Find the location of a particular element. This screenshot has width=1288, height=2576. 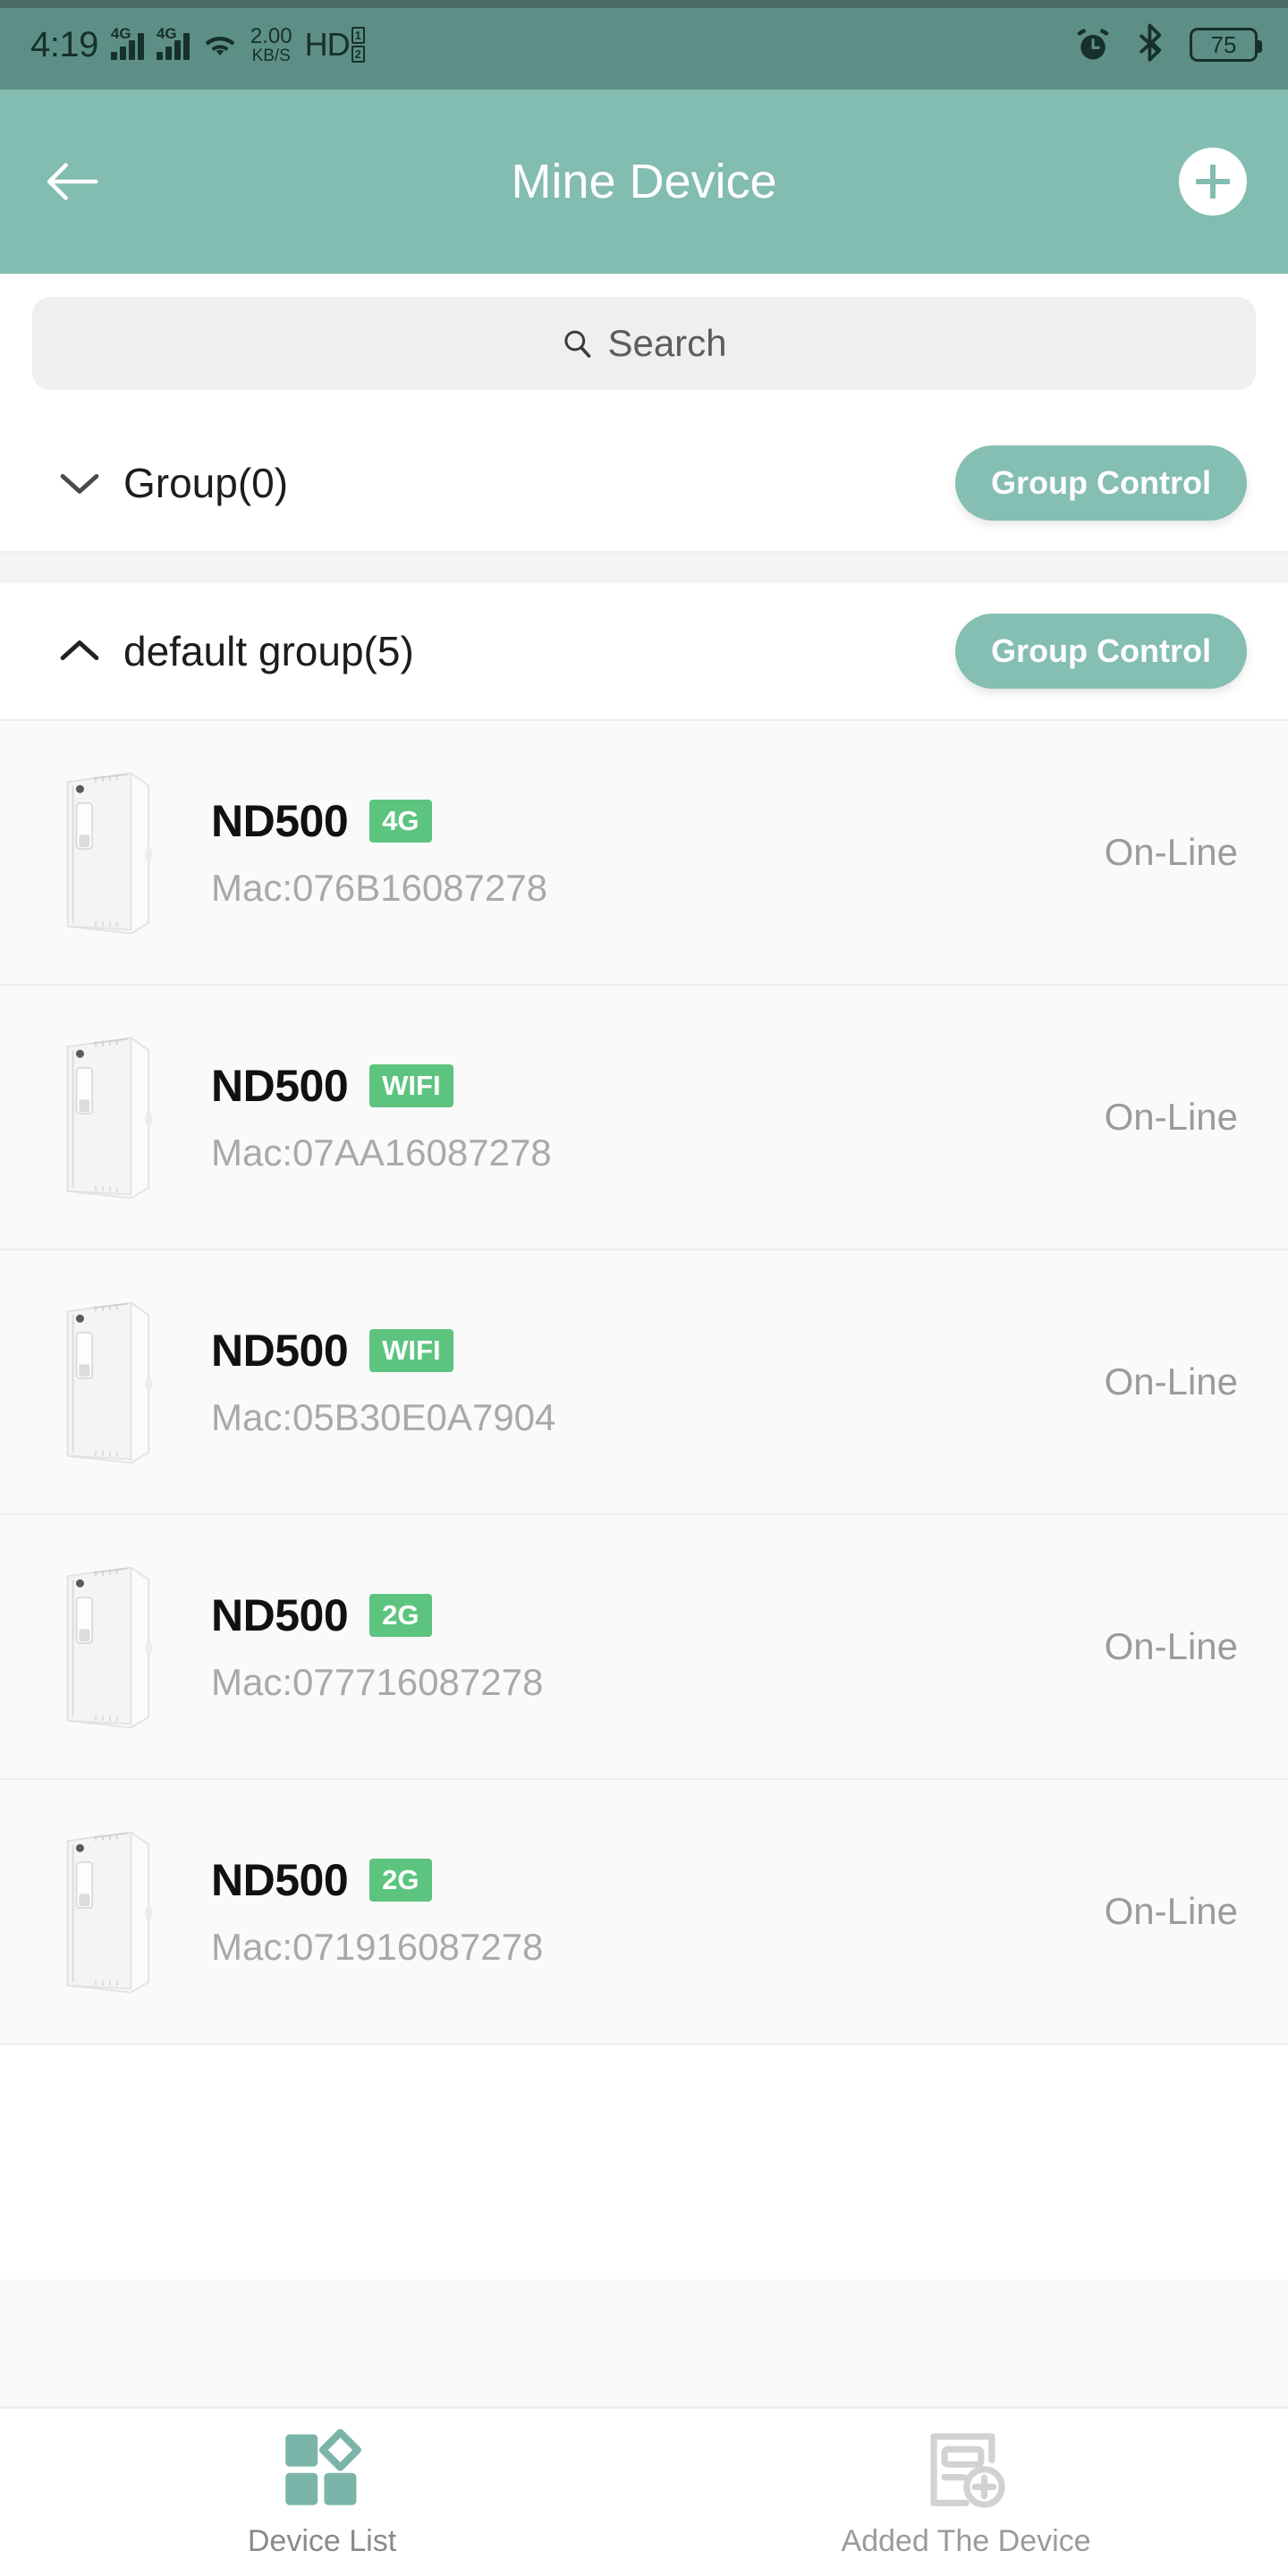

search-section: Search is located at coordinates (644, 344).